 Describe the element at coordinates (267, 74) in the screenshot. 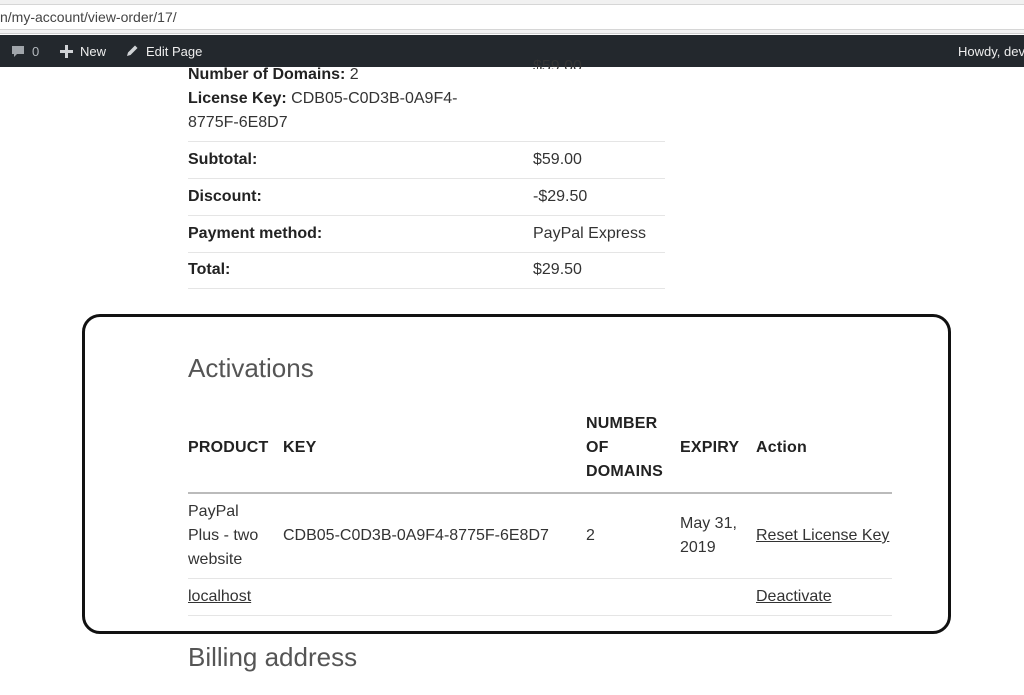

I see `domains-meta-label: Number of Domains:` at that location.